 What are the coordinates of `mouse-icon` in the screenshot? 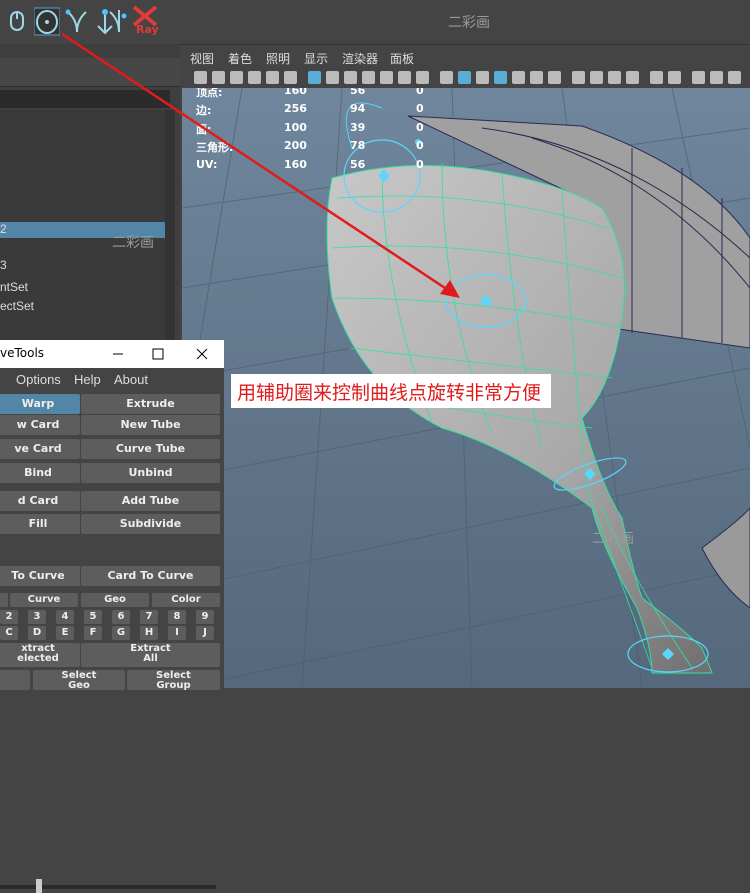 It's located at (17, 21).